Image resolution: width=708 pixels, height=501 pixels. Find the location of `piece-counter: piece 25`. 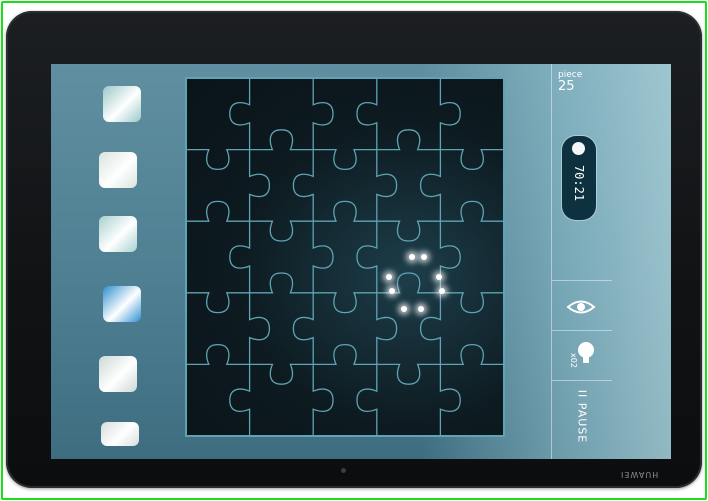

piece-counter: piece 25 is located at coordinates (570, 81).